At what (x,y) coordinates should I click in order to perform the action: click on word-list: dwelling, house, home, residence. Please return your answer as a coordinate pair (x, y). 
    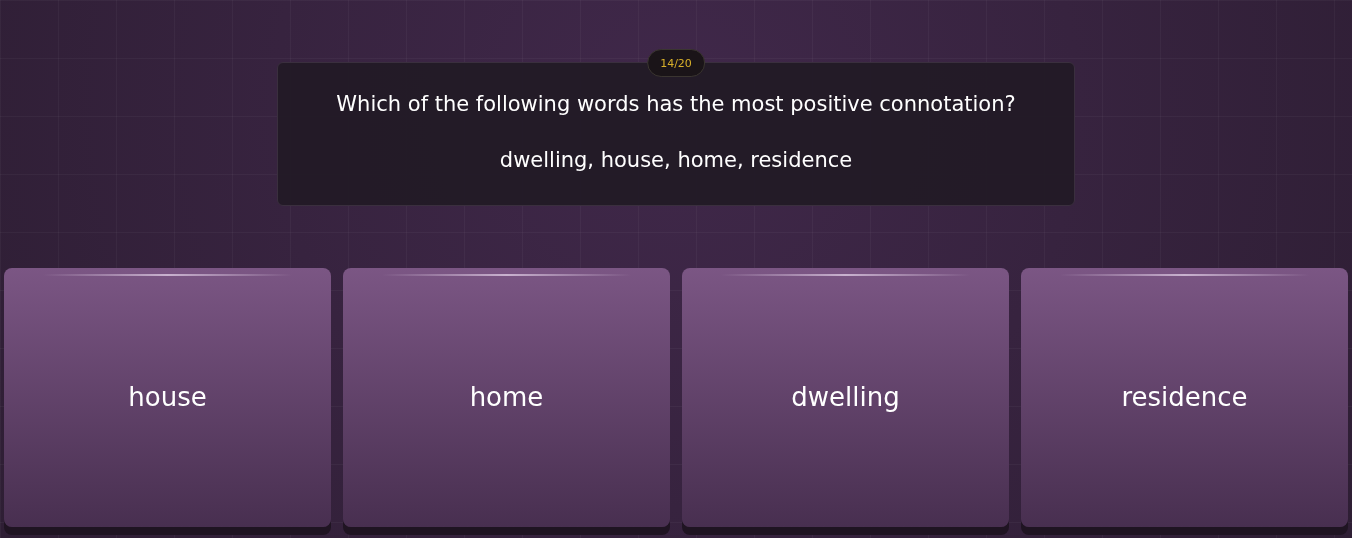
    Looking at the image, I should click on (676, 160).